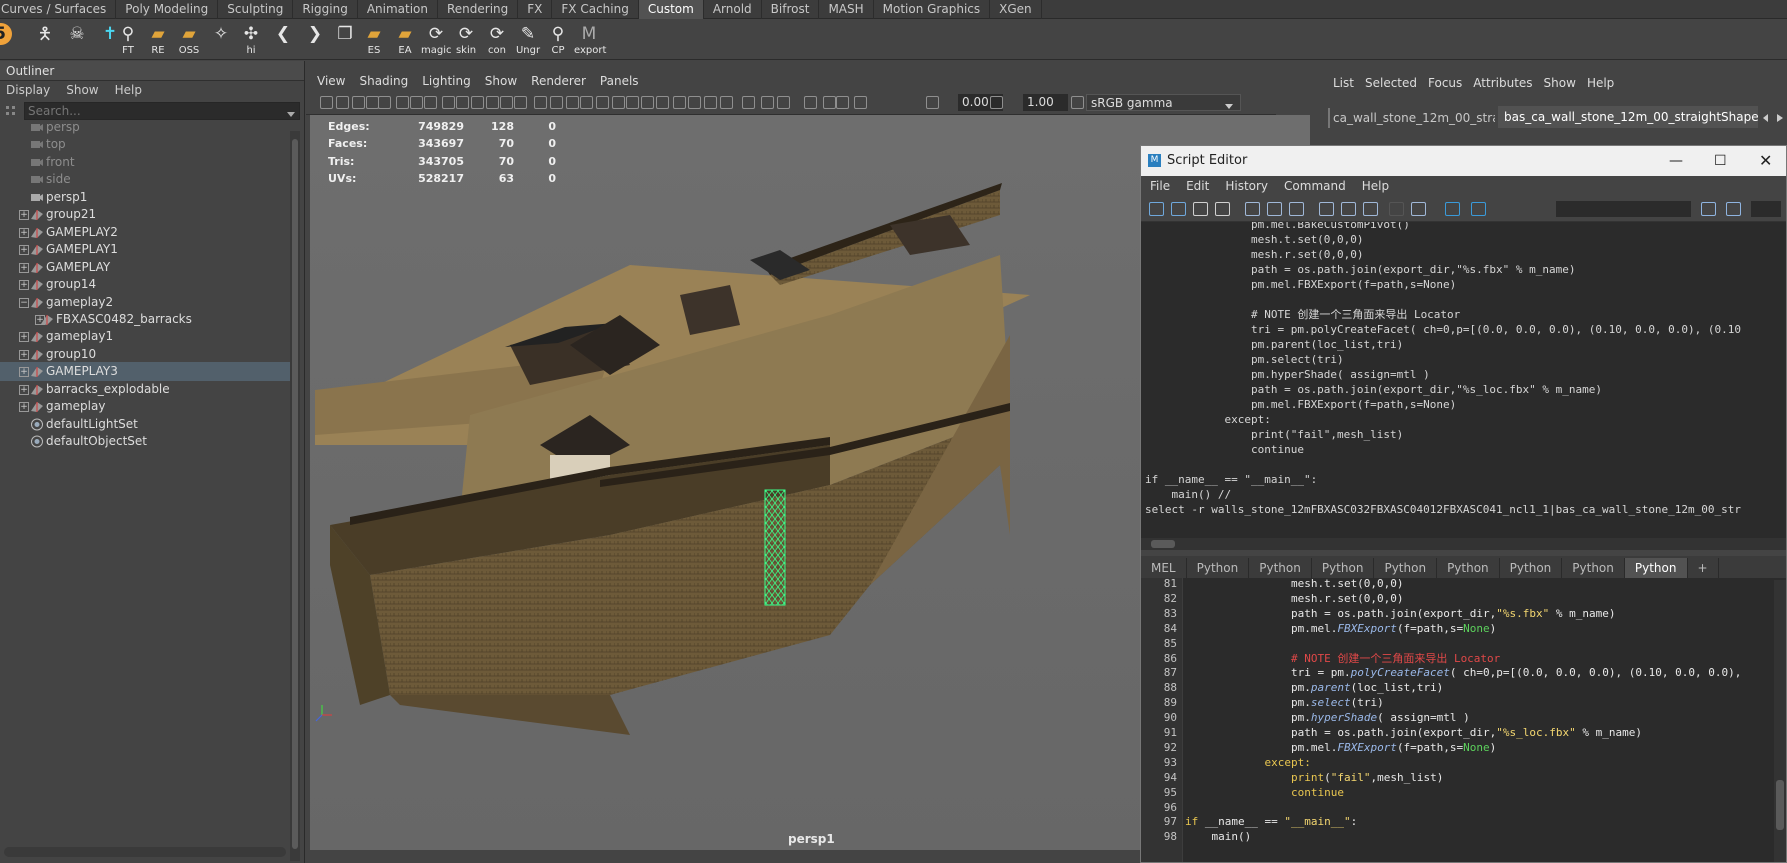 The image size is (1787, 863). What do you see at coordinates (1164, 568) in the screenshot?
I see `script-tab-mel: MEL` at bounding box center [1164, 568].